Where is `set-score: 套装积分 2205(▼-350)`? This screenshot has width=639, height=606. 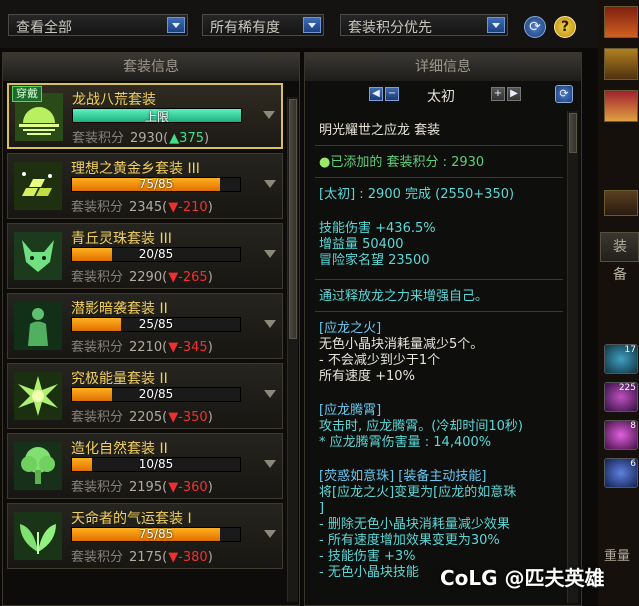 set-score: 套装积分 2205(▼-350) is located at coordinates (142, 415).